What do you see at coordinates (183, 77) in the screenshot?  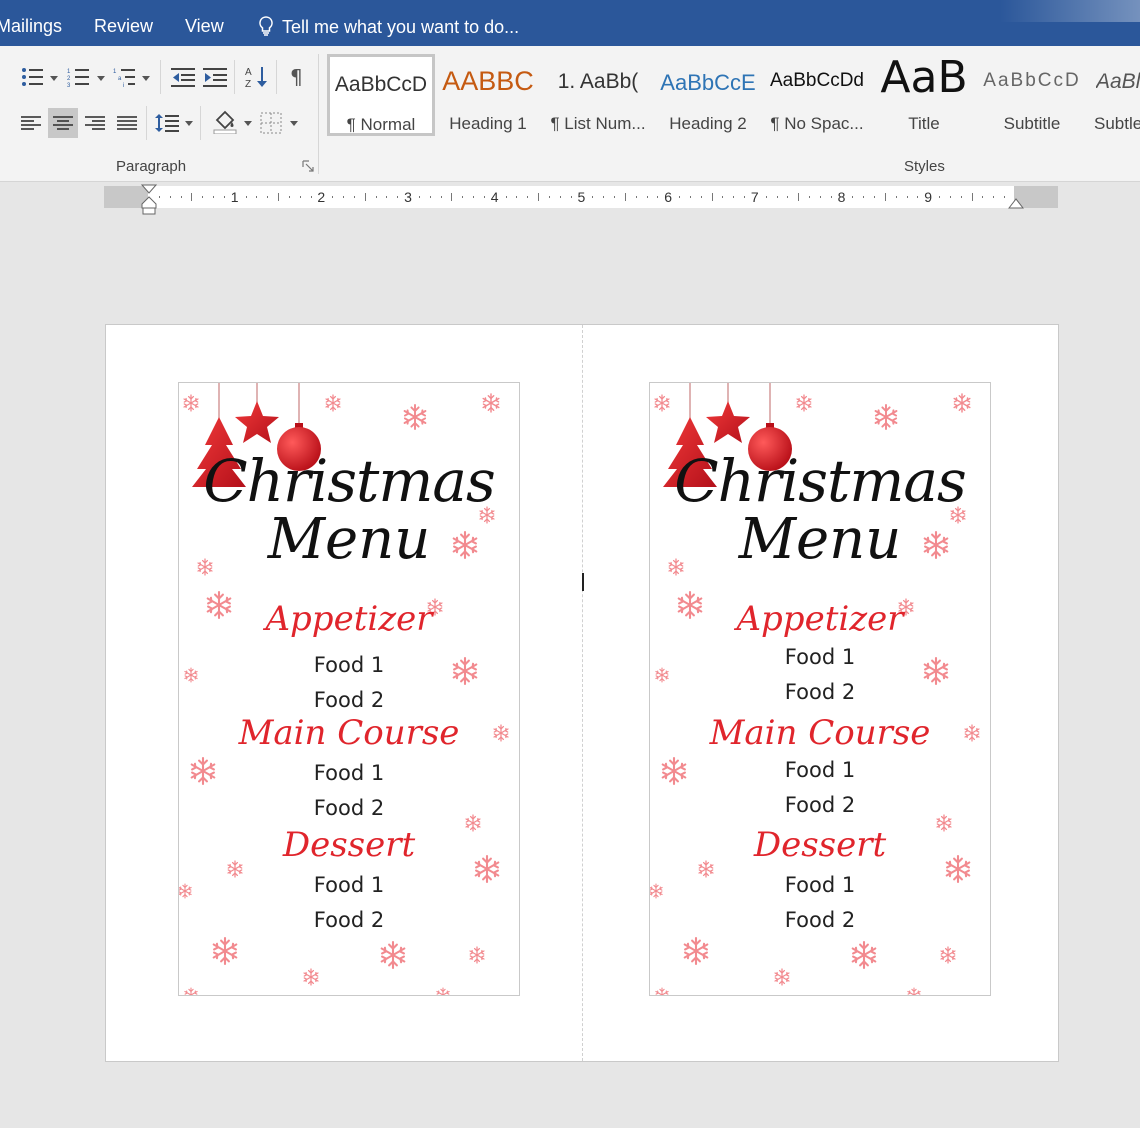 I see `decrease-indent-button` at bounding box center [183, 77].